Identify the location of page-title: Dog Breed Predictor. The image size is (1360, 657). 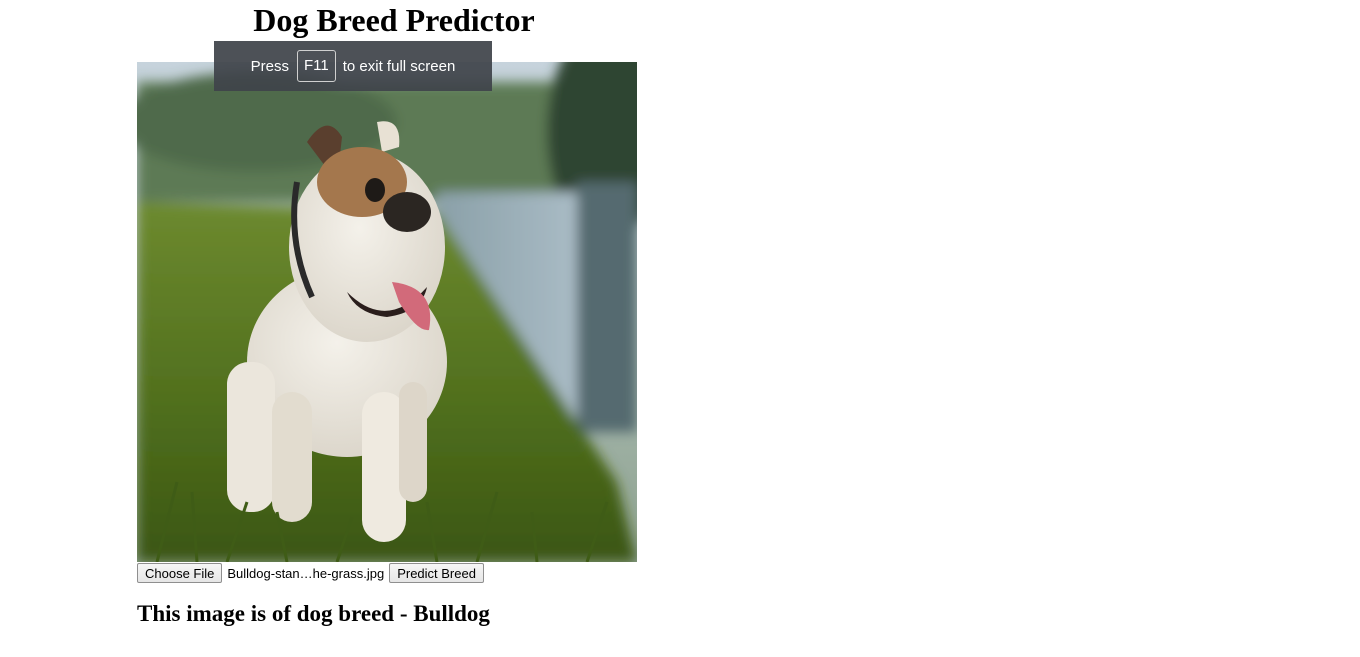
(394, 20).